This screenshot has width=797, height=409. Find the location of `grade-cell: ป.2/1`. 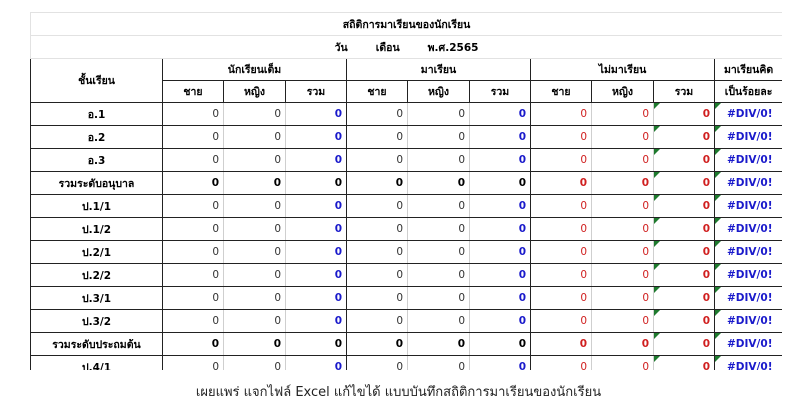

grade-cell: ป.2/1 is located at coordinates (96, 252).